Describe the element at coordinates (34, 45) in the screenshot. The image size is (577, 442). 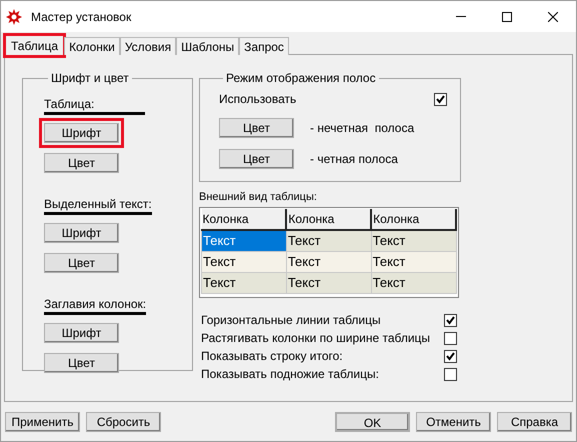
I see `tab: Таблица` at that location.